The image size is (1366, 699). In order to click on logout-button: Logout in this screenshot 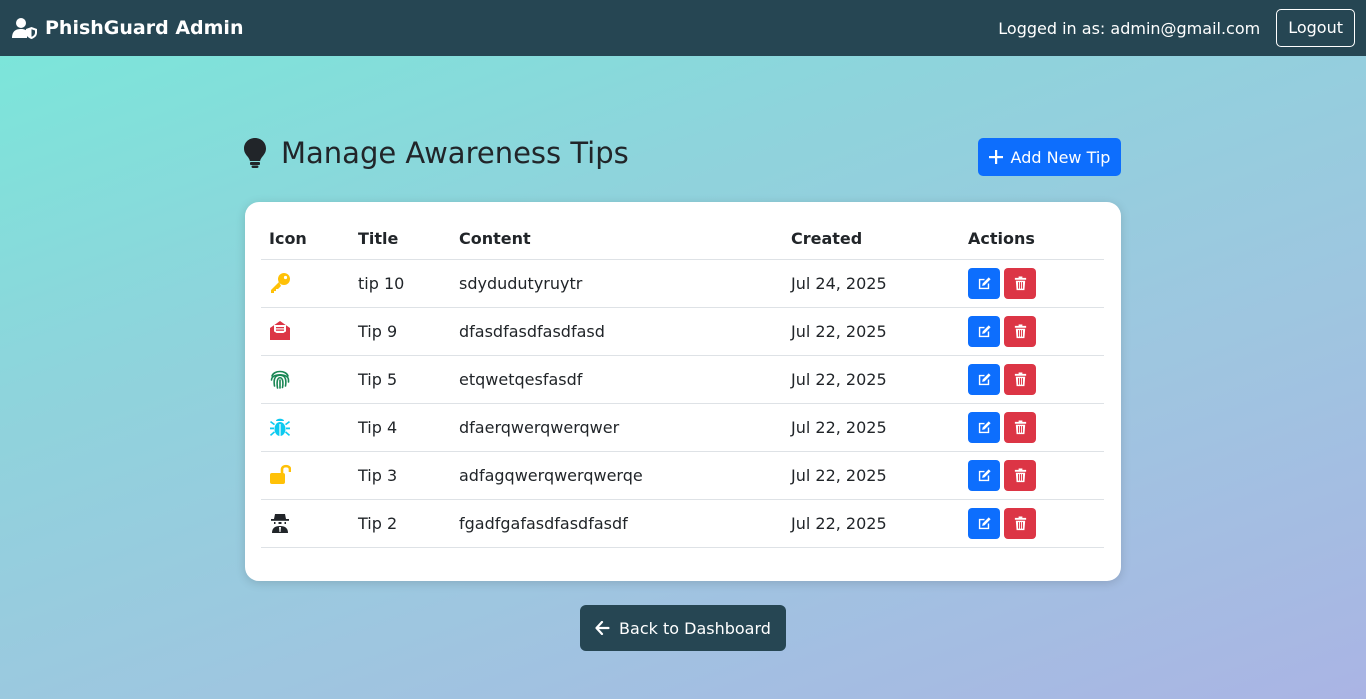, I will do `click(1315, 28)`.